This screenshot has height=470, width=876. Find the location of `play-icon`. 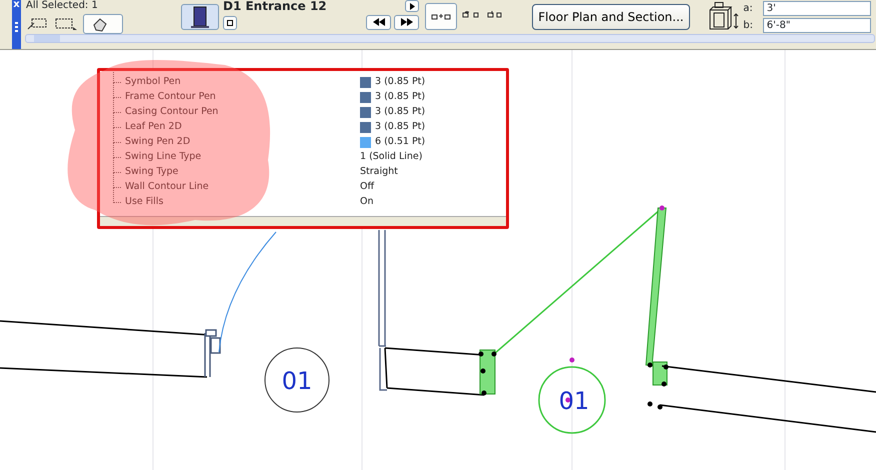

play-icon is located at coordinates (412, 6).